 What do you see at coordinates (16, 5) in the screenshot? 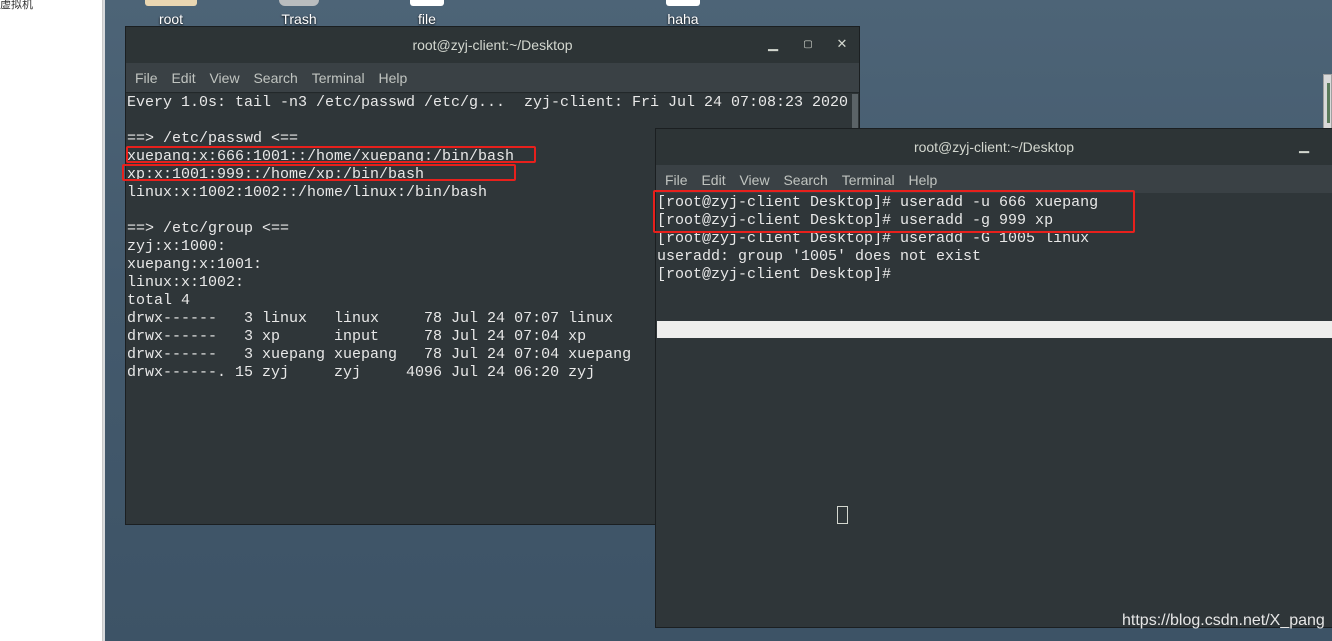
I see `host-strip-label: 虚拟机` at bounding box center [16, 5].